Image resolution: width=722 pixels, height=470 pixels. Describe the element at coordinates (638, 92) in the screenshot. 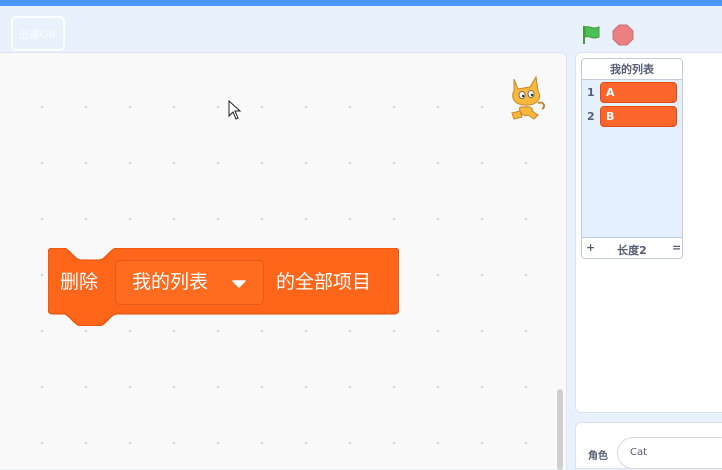

I see `list-item-value: A` at that location.